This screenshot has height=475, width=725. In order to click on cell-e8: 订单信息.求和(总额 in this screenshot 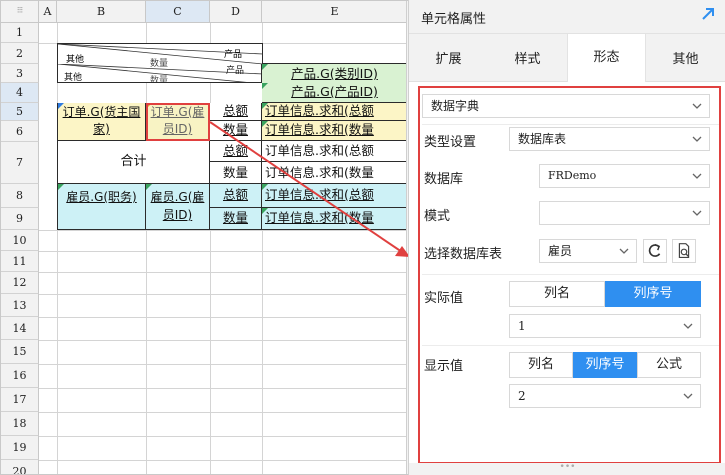, I will do `click(335, 196)`.